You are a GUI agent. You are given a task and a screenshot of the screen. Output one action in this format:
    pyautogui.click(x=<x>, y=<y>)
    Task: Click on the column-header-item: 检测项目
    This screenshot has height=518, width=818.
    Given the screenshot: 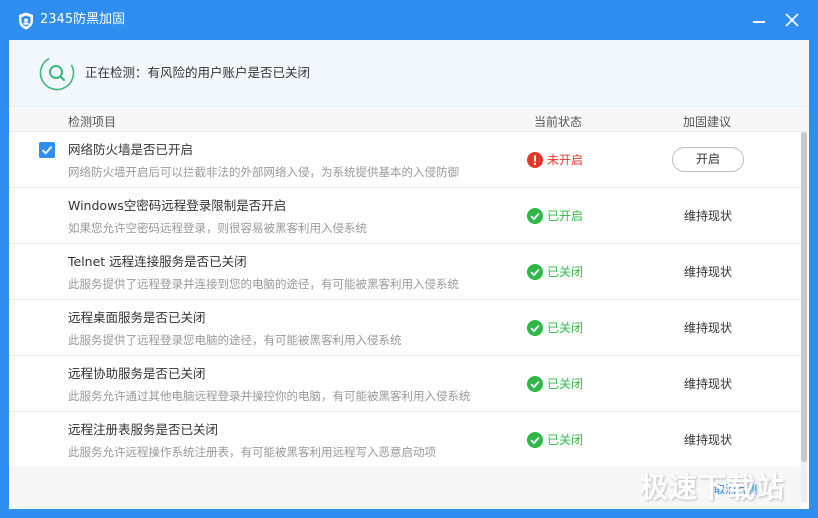 What is the action you would take?
    pyautogui.click(x=92, y=122)
    